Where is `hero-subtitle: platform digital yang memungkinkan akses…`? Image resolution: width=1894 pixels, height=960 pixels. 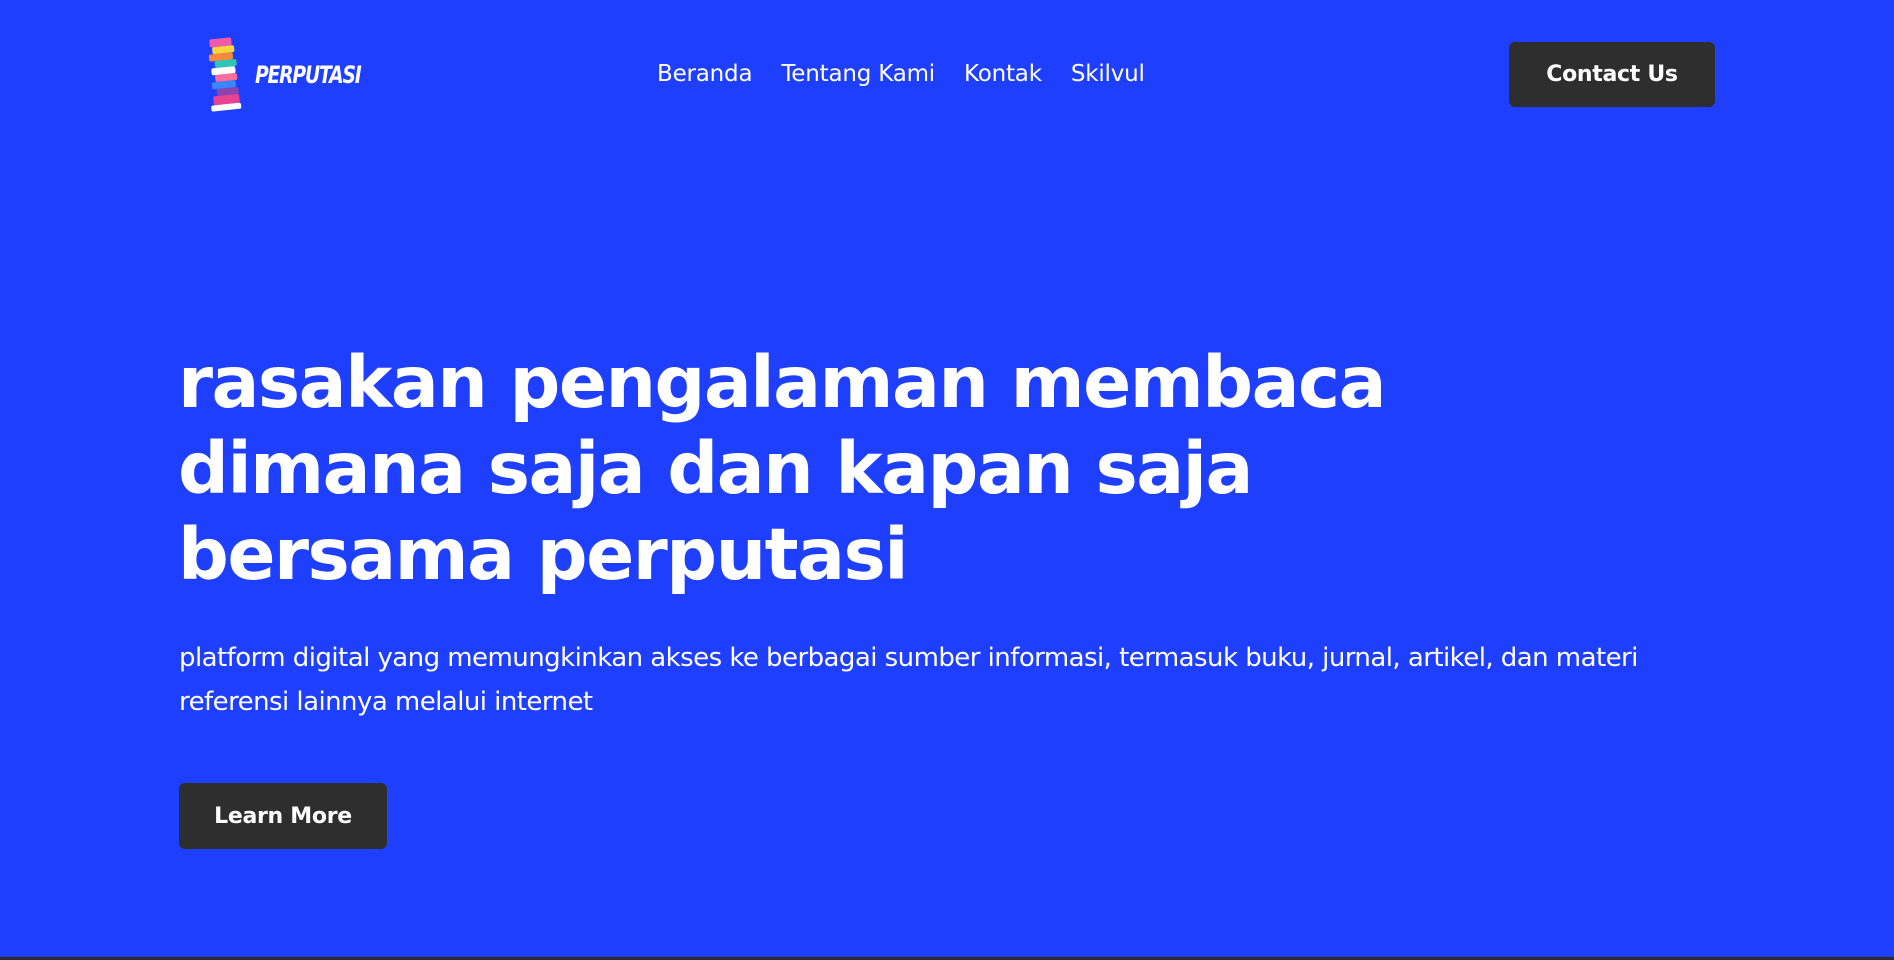 hero-subtitle: platform digital yang memungkinkan akses… is located at coordinates (908, 680).